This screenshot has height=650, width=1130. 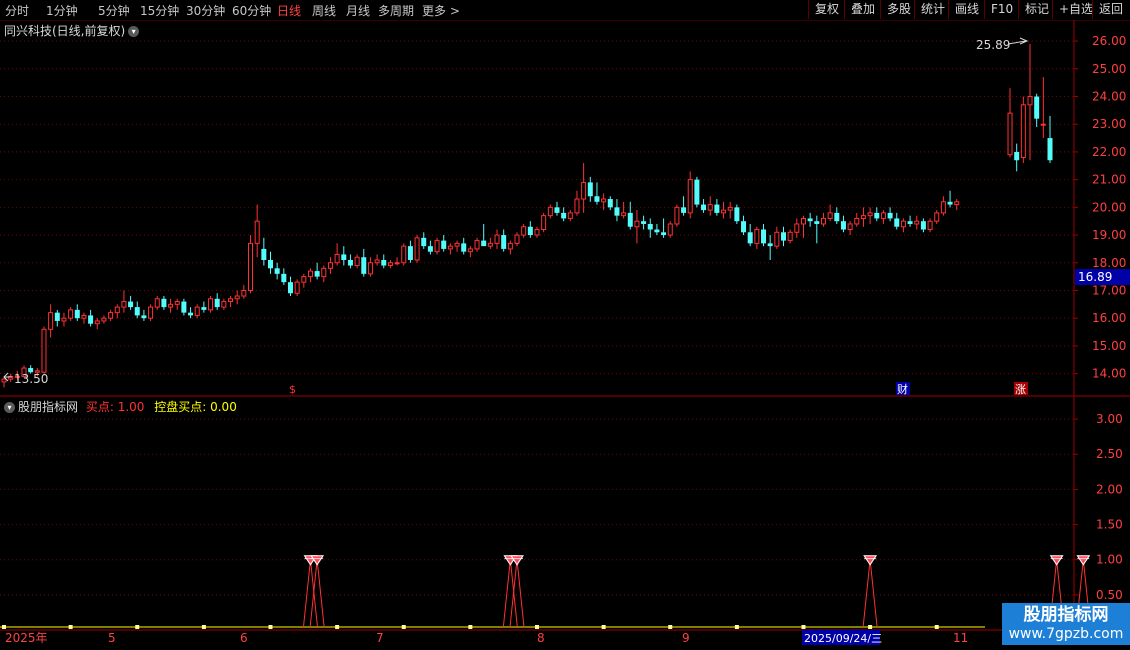 I want to click on dollar-marker: $, so click(x=292, y=389).